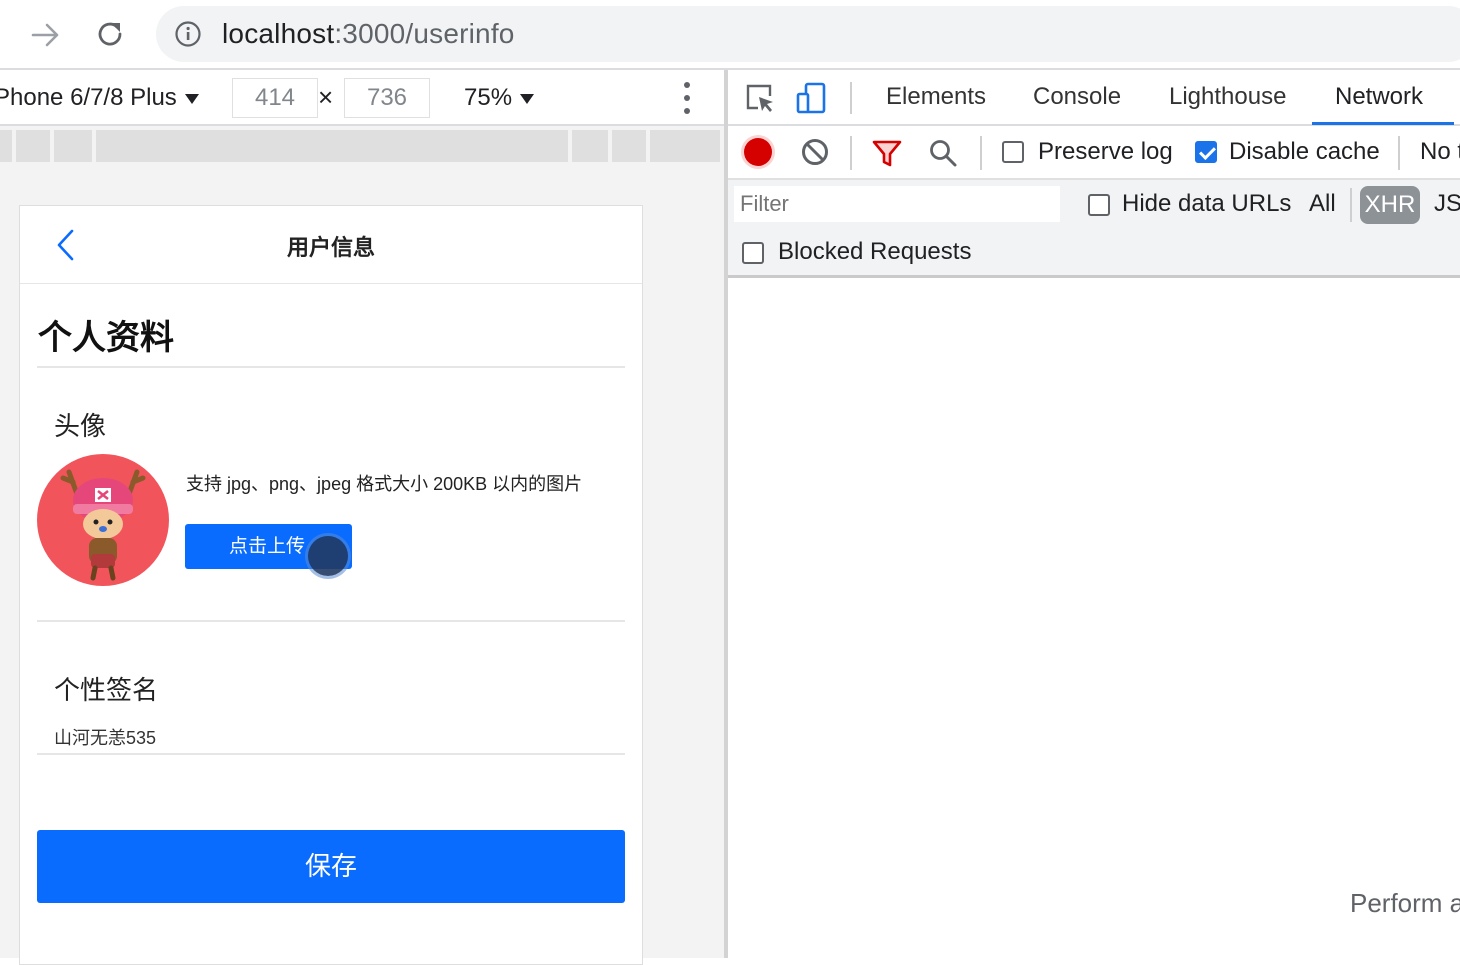 The width and height of the screenshot is (1460, 965). Describe the element at coordinates (275, 98) in the screenshot. I see `width-input: 414` at that location.